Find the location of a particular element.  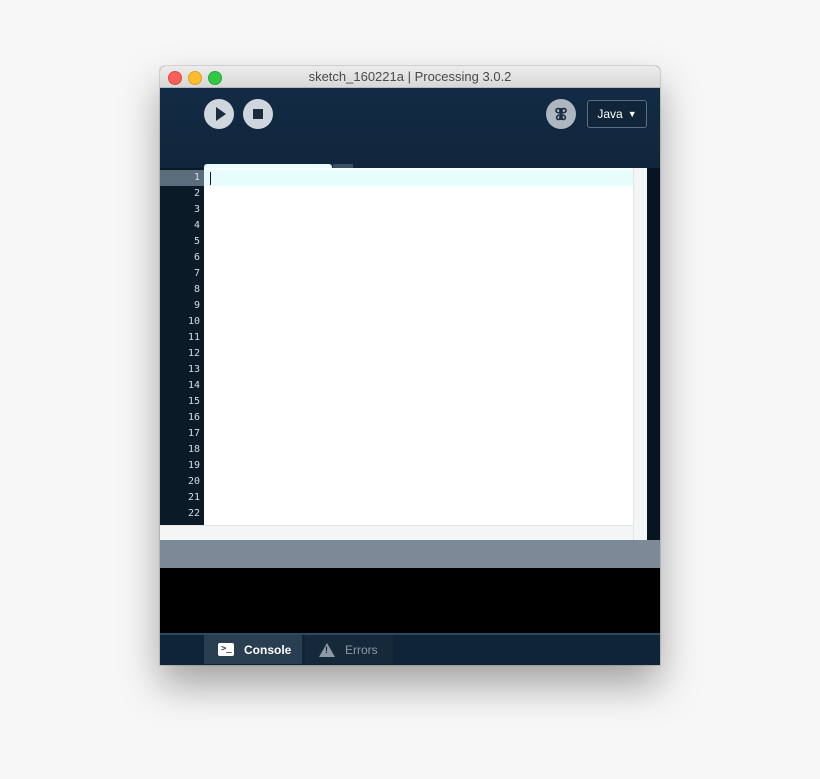

line-number: 4 is located at coordinates (196, 225).